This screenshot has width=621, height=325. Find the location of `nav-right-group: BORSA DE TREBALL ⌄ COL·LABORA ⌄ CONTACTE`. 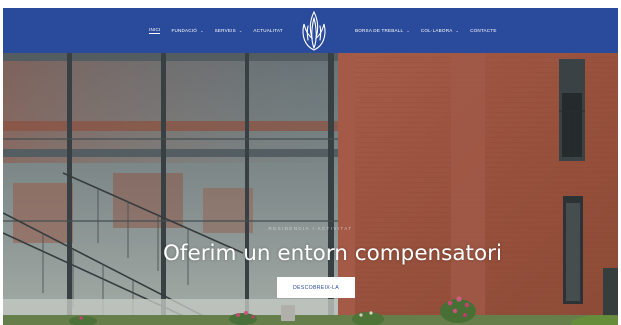

nav-right-group: BORSA DE TREBALL ⌄ COL·LABORA ⌄ CONTACTE is located at coordinates (431, 30).